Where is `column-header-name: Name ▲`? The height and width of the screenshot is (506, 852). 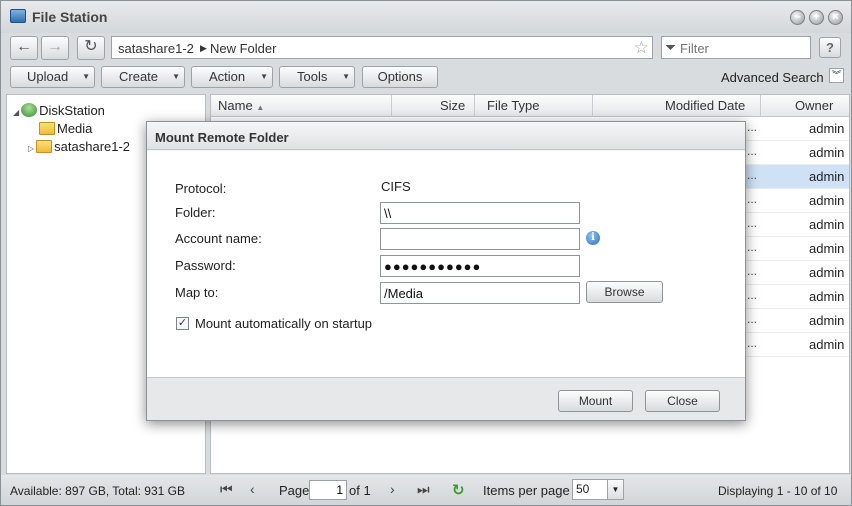
column-header-name: Name ▲ is located at coordinates (241, 105).